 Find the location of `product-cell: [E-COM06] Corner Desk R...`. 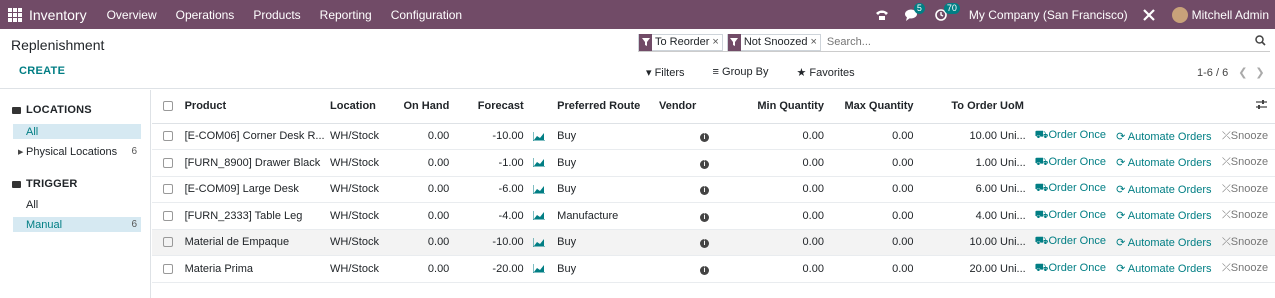

product-cell: [E-COM06] Corner Desk R... is located at coordinates (254, 136).